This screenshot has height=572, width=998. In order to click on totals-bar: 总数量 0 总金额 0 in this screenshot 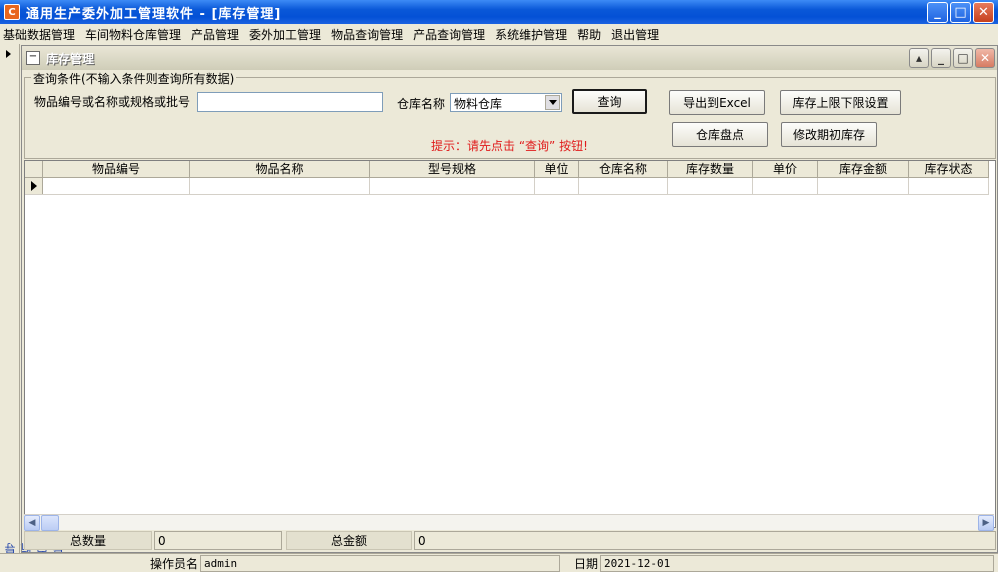, I will do `click(510, 540)`.